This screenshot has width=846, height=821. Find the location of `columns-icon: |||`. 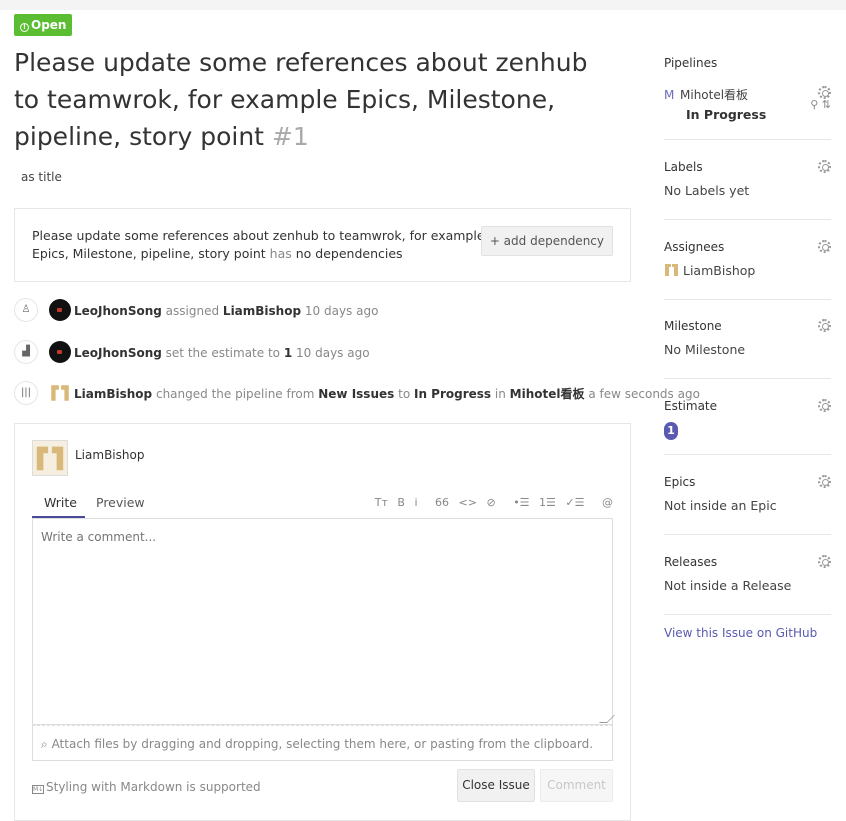

columns-icon: ||| is located at coordinates (26, 393).